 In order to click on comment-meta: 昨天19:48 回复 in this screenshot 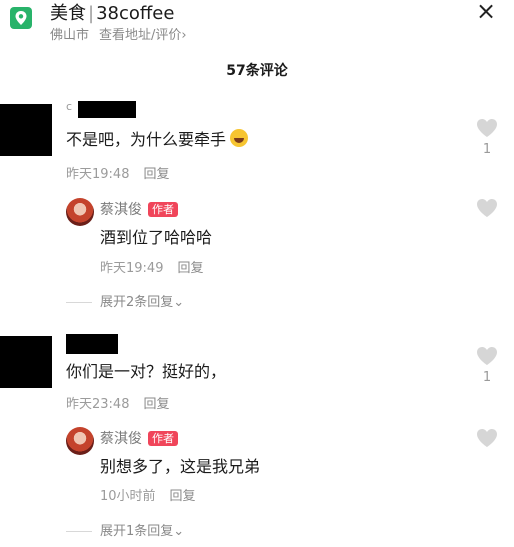, I will do `click(117, 172)`.